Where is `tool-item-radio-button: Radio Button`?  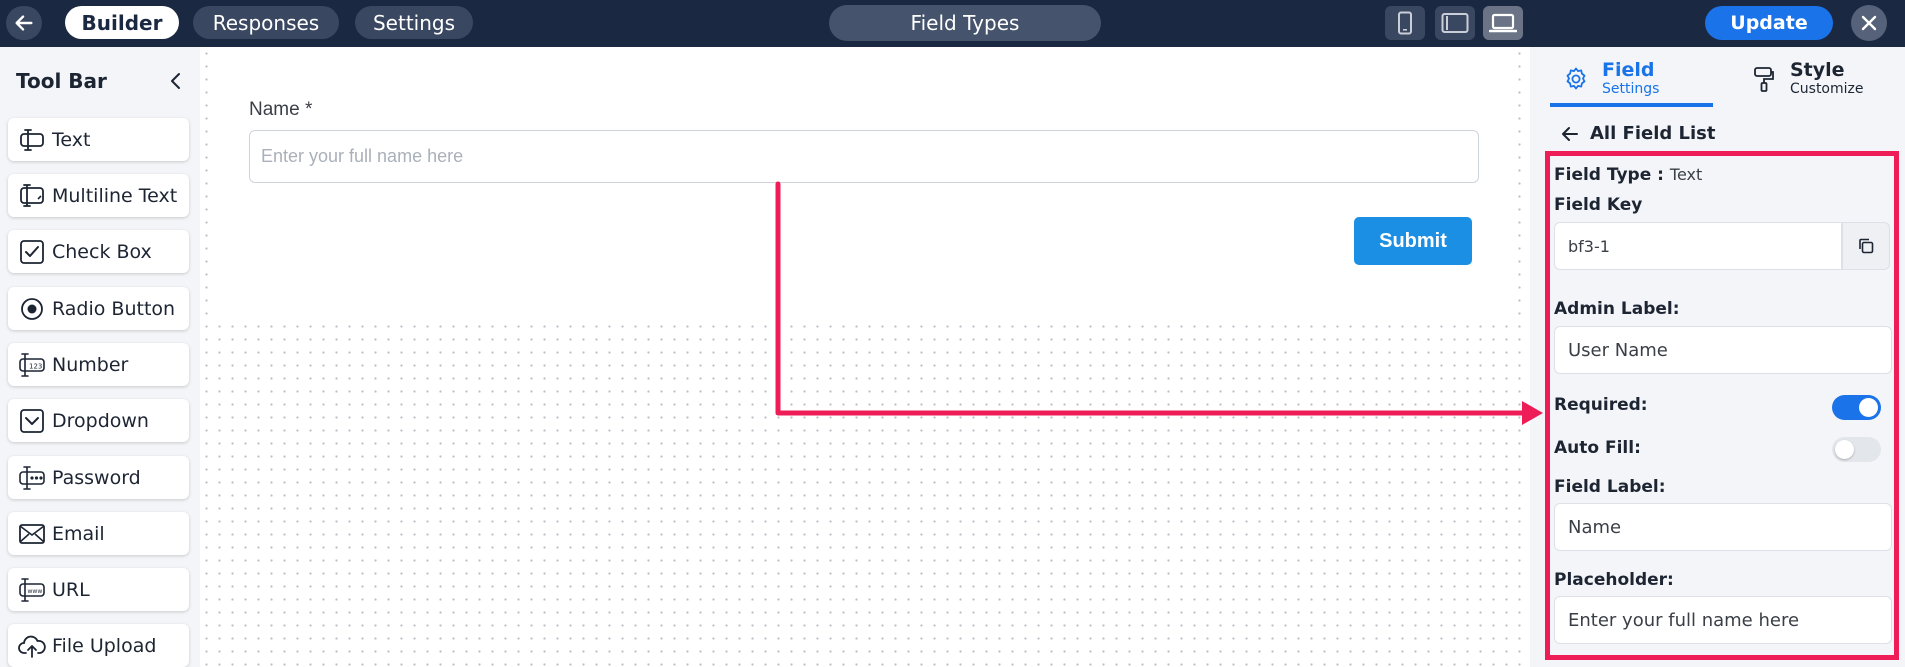
tool-item-radio-button: Radio Button is located at coordinates (98, 308).